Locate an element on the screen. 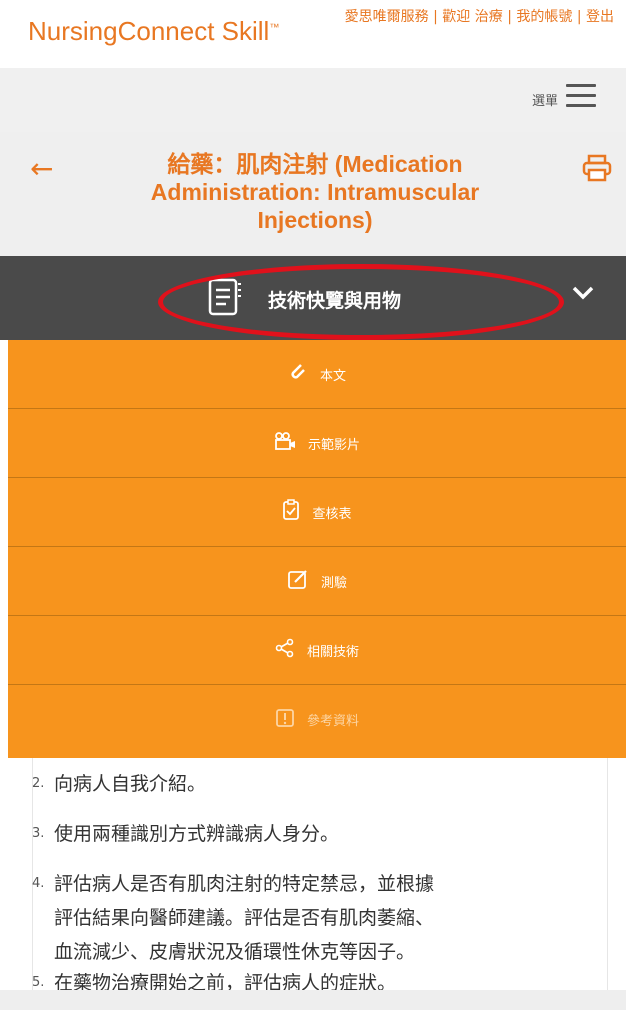 Image resolution: width=626 pixels, height=1010 pixels. reference-icon is located at coordinates (285, 720).